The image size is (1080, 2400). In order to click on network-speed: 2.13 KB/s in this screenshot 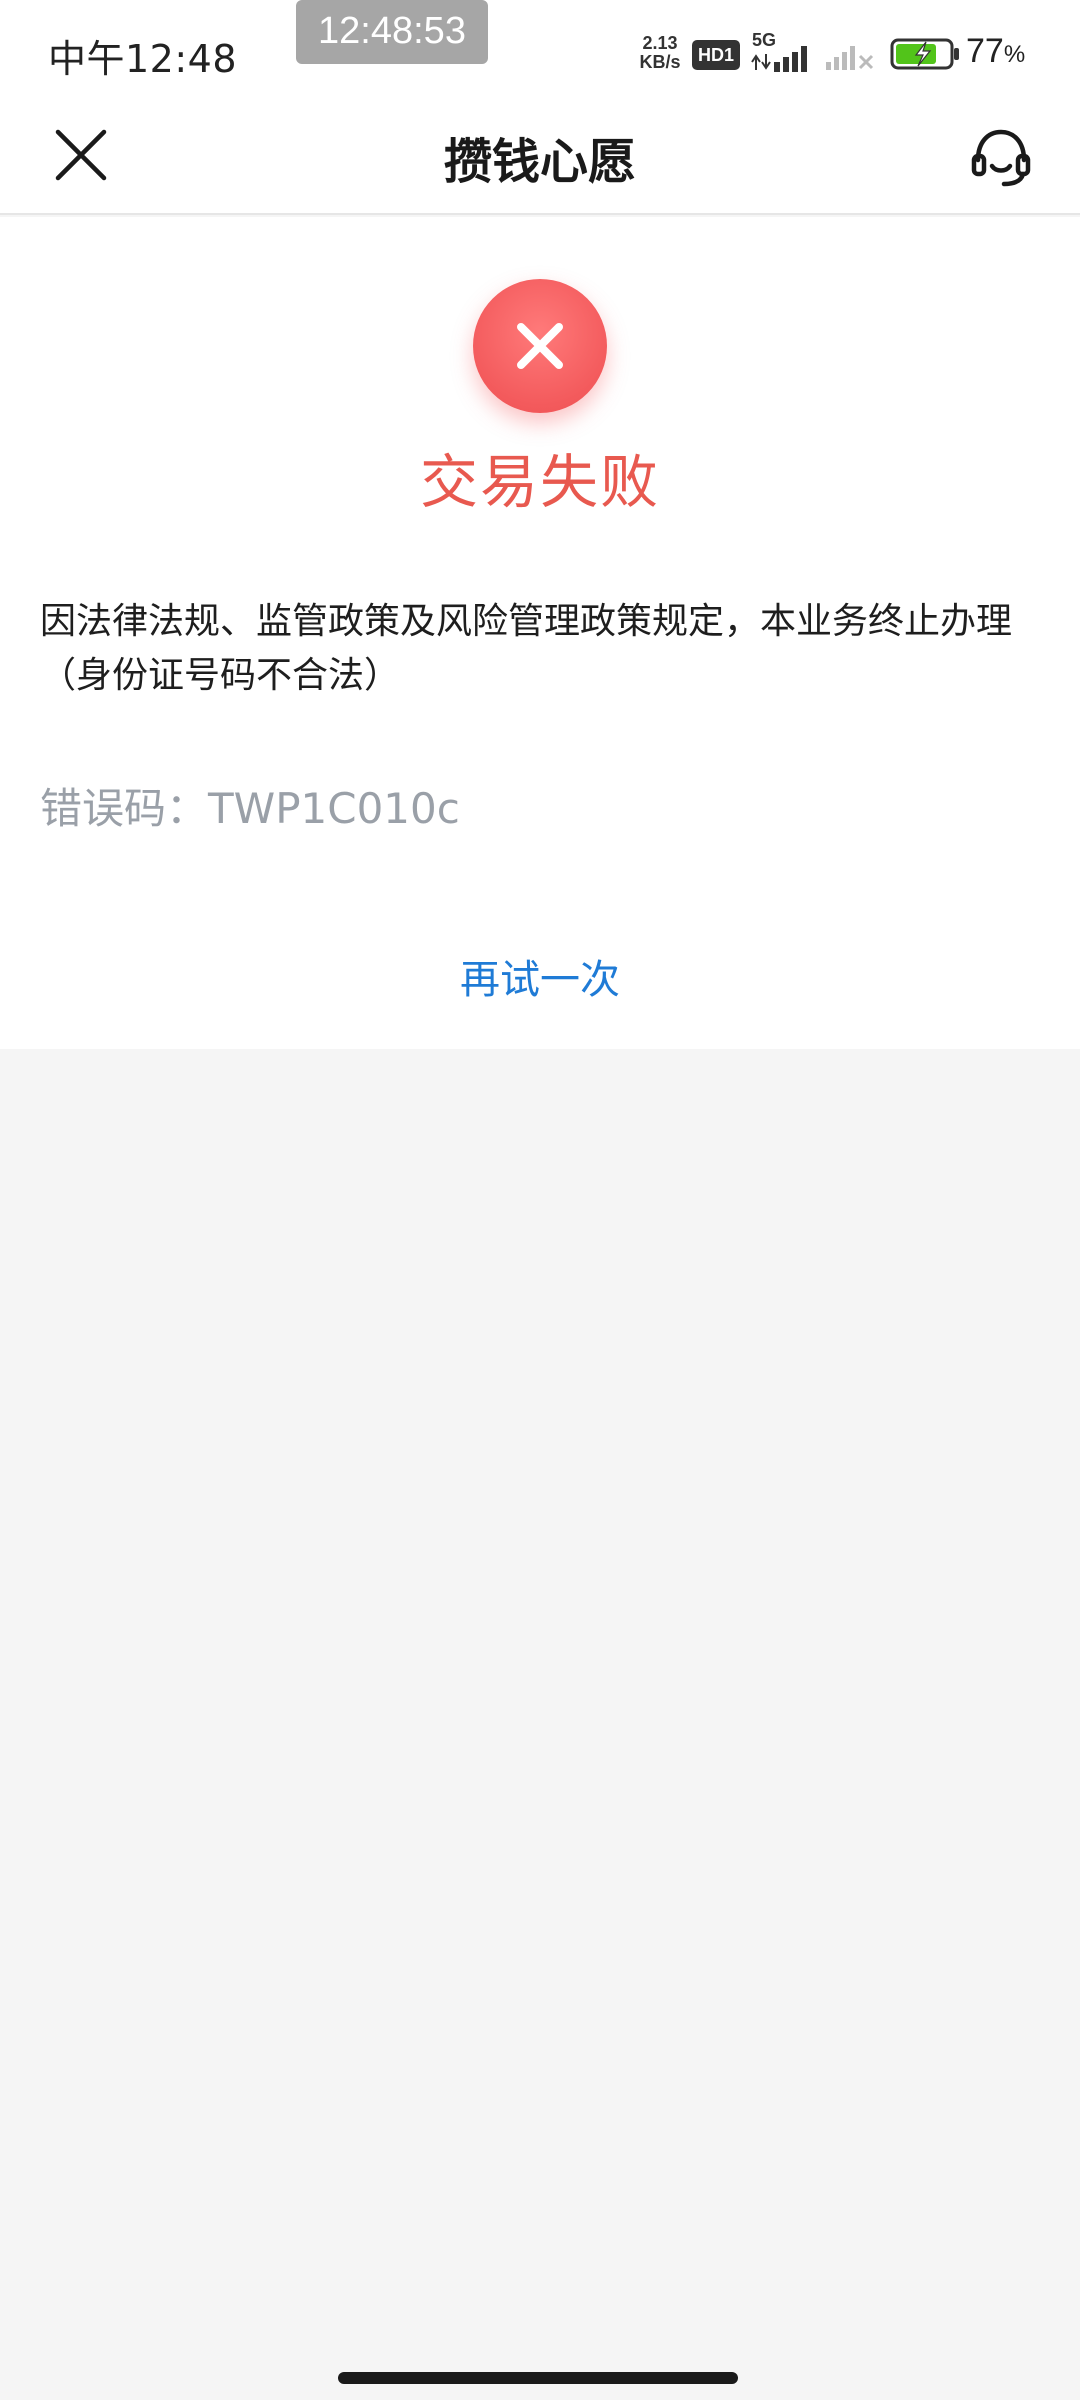, I will do `click(660, 53)`.